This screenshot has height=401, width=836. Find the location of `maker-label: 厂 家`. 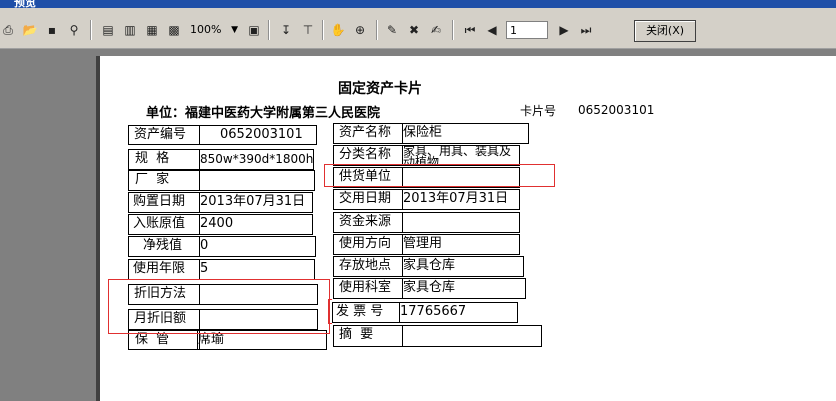

maker-label: 厂 家 is located at coordinates (164, 180).